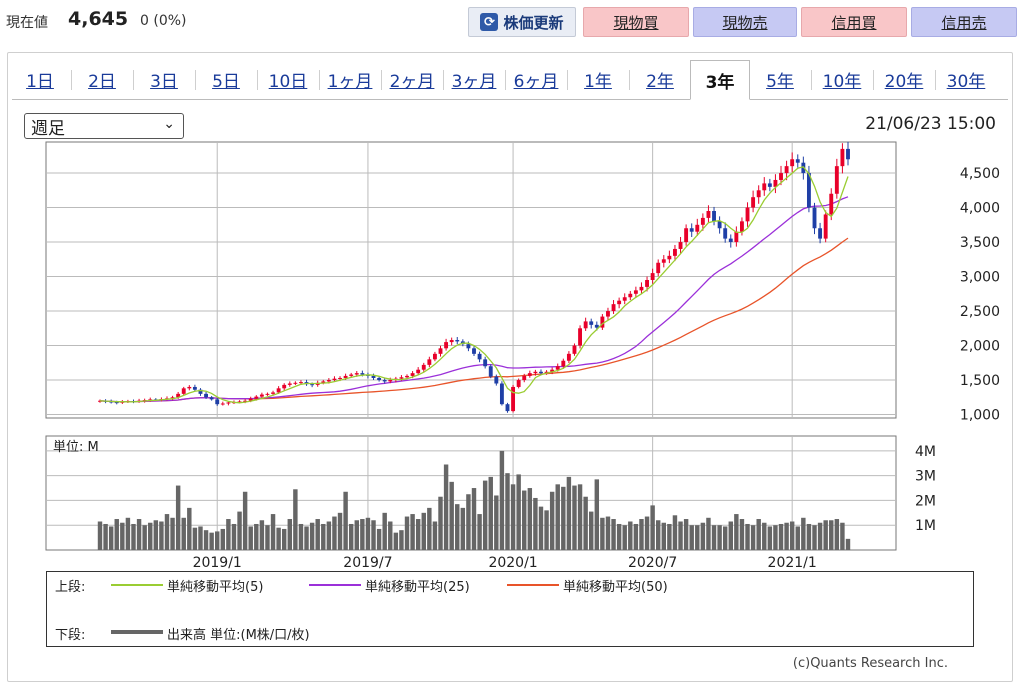 This screenshot has height=685, width=1024. I want to click on x-tick-label: 2021/1, so click(792, 563).